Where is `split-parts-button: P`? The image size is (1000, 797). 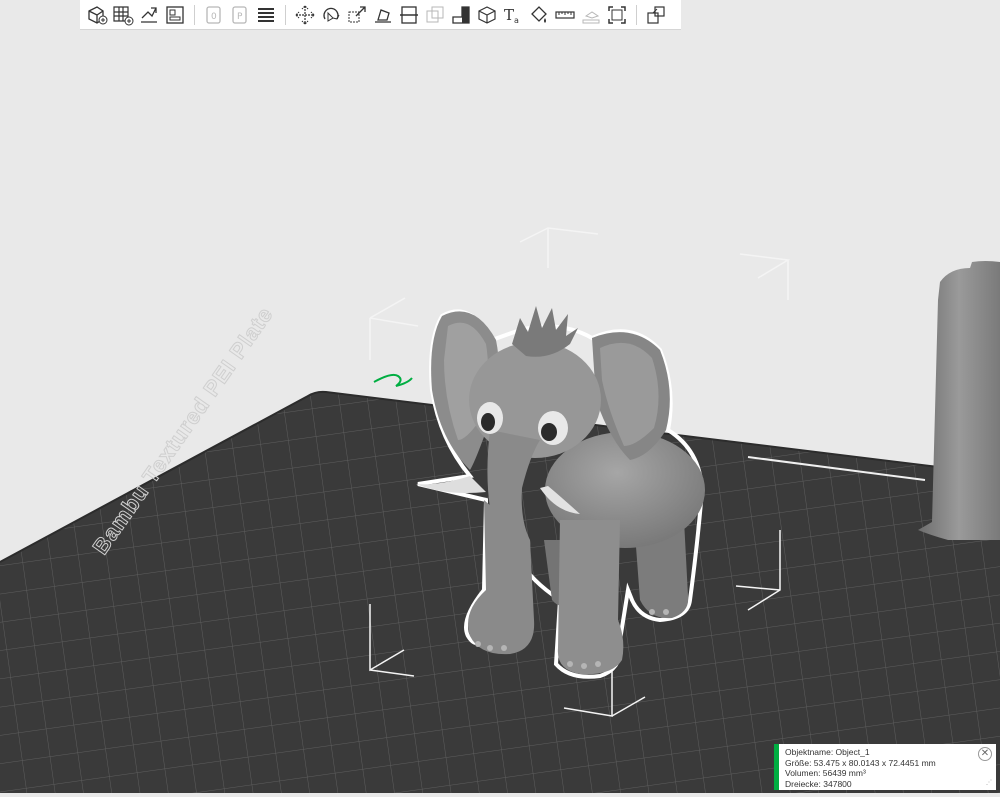 split-parts-button: P is located at coordinates (240, 15).